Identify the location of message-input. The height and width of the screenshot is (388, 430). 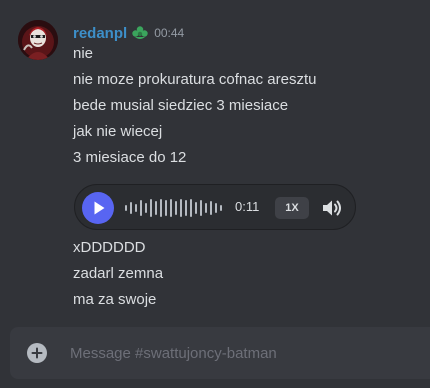
(245, 353).